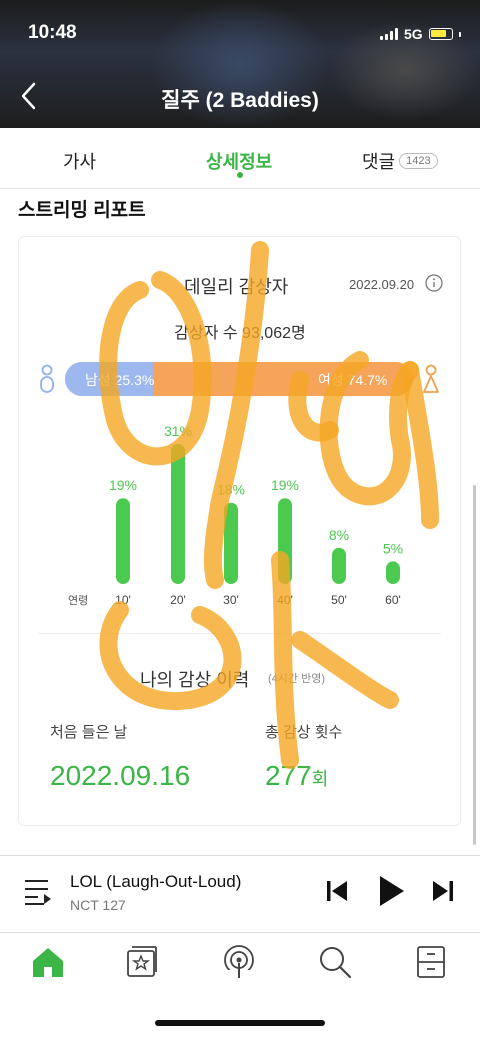 The image size is (480, 1039). Describe the element at coordinates (382, 284) in the screenshot. I see `report-date: 2022.09.20` at that location.